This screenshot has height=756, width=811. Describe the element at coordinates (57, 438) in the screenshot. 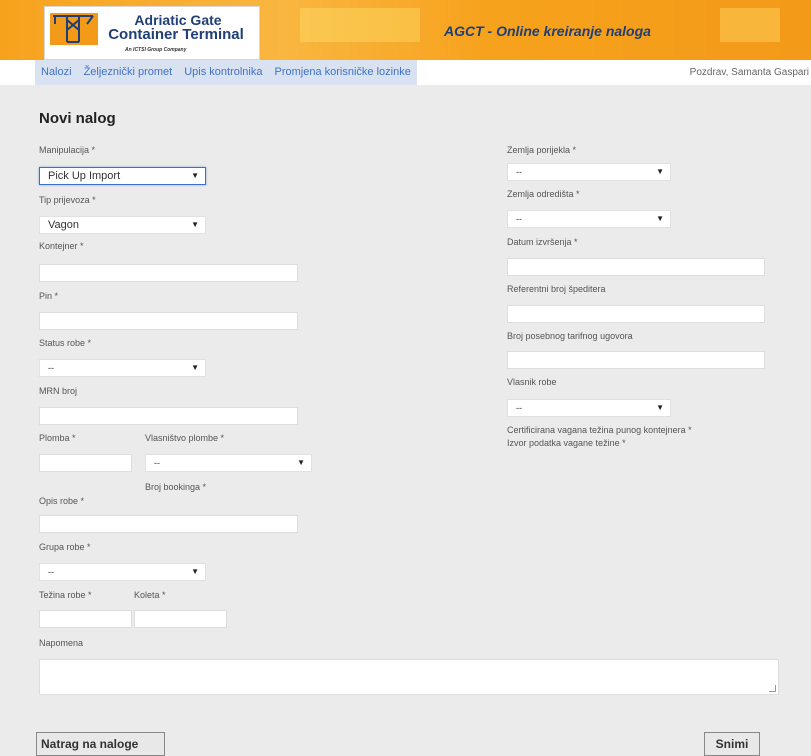

I see `plomba-label: Plomba *` at that location.